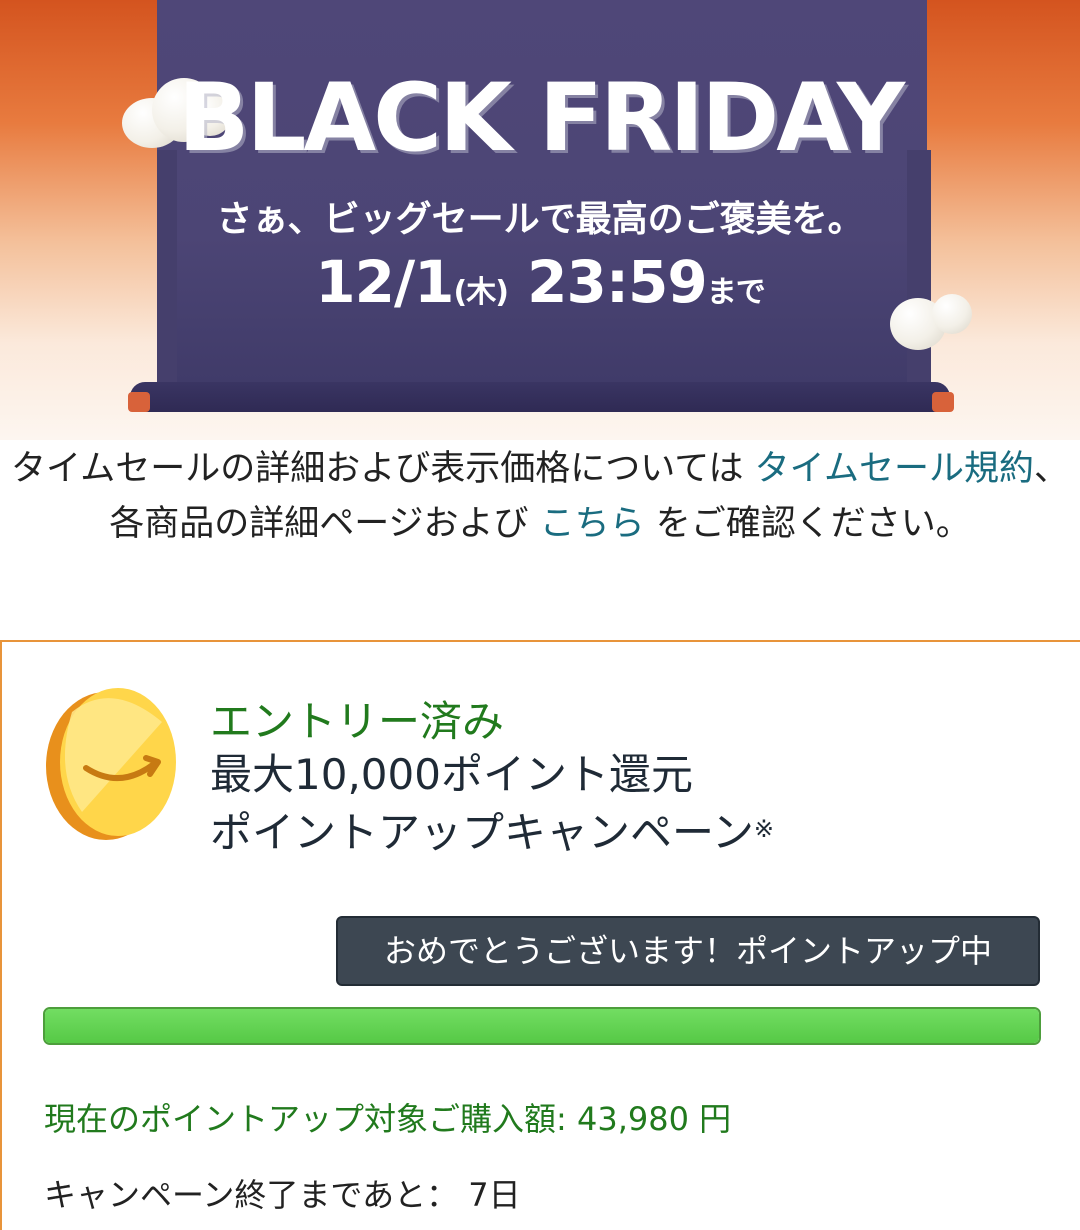 This screenshot has width=1080, height=1230. Describe the element at coordinates (617, 282) in the screenshot. I see `deadline-time: 23:59` at that location.